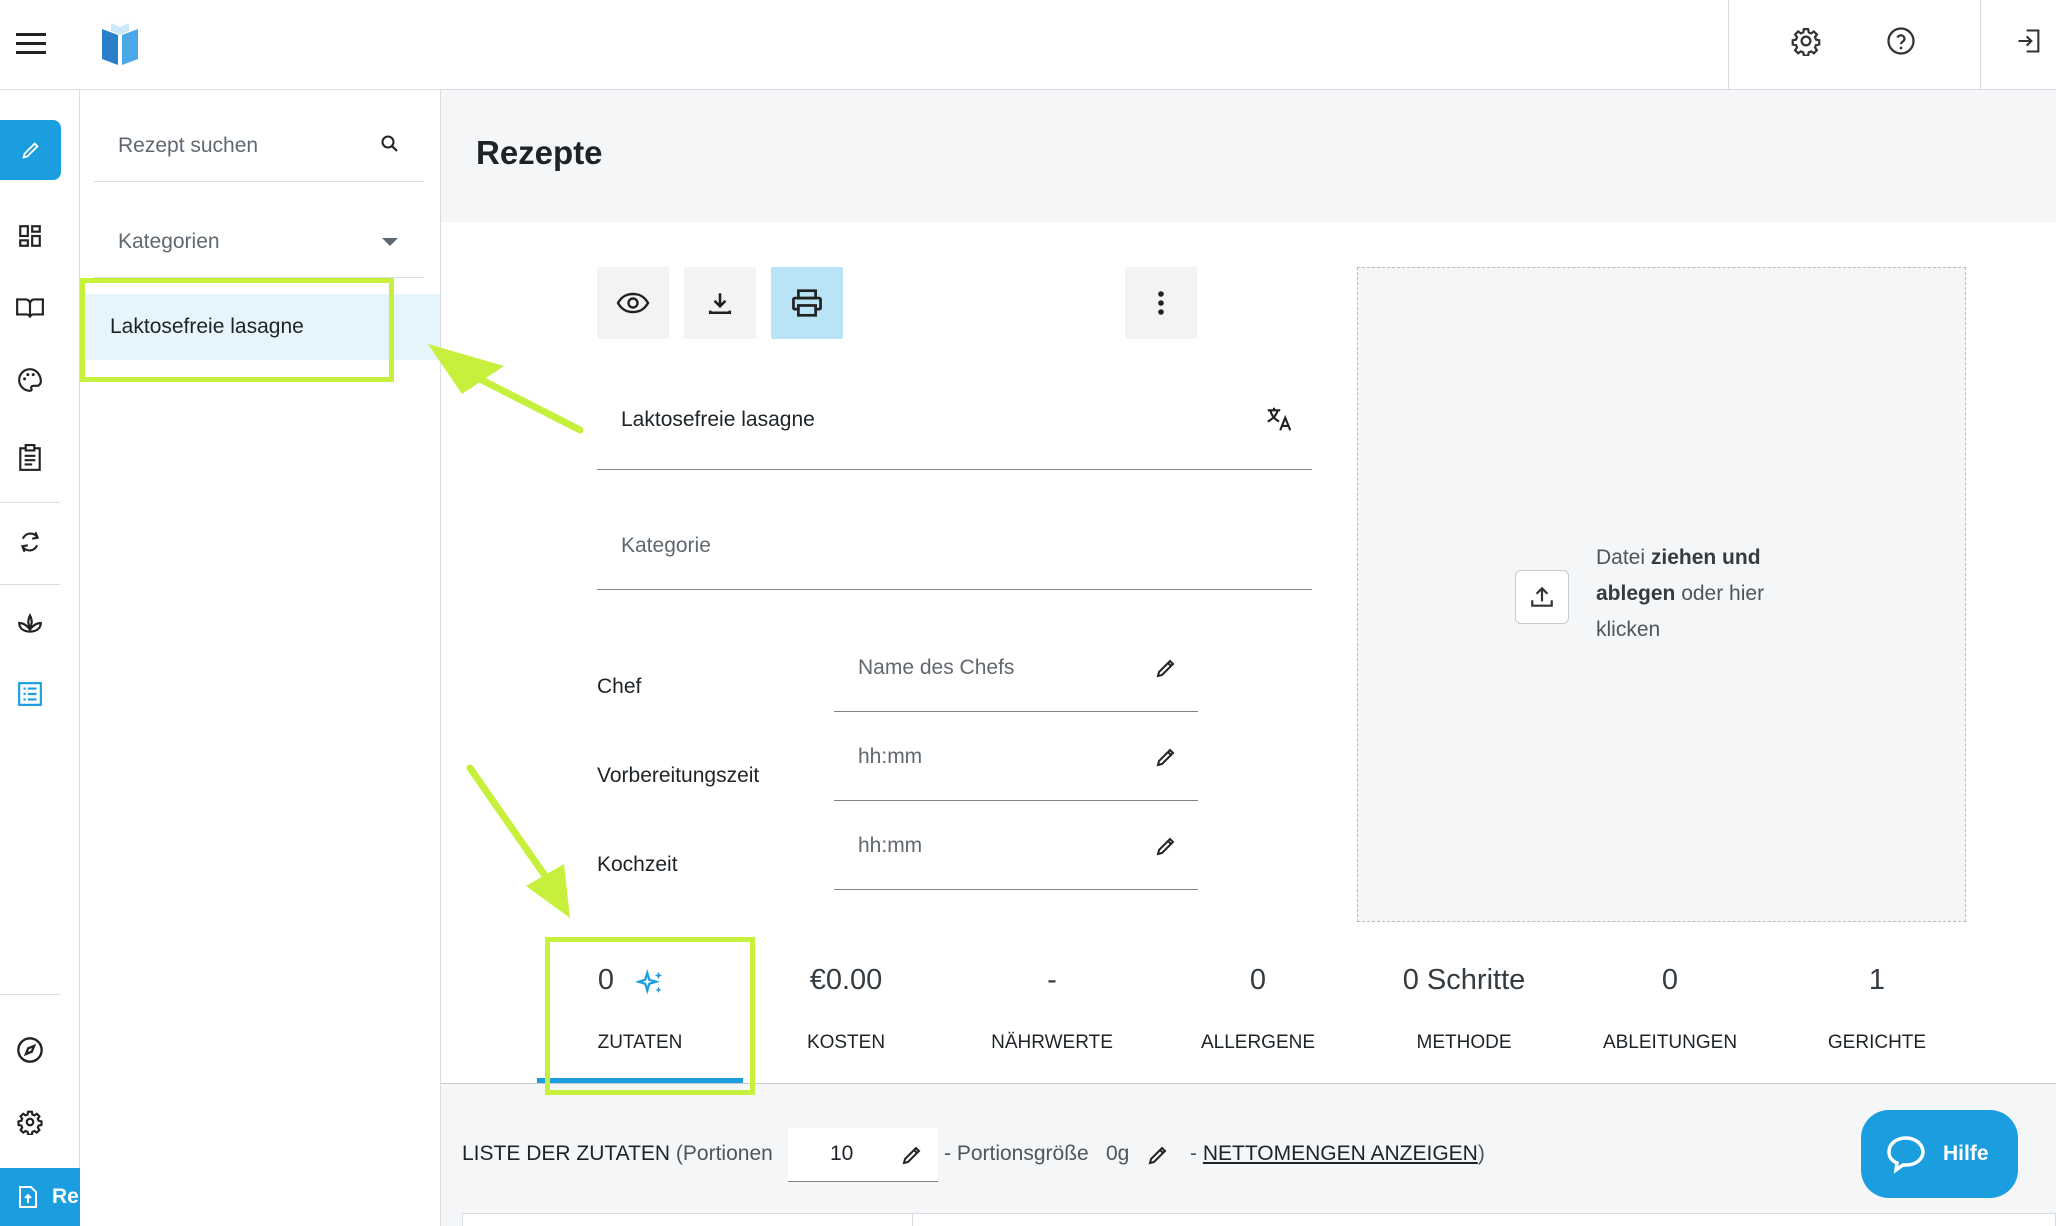  I want to click on clipboard-icon, so click(30, 457).